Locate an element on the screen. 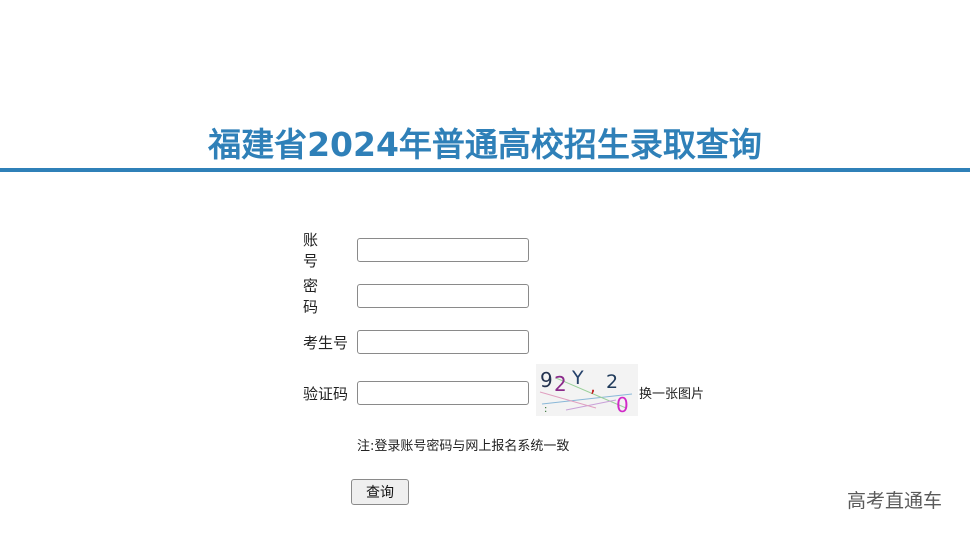 The width and height of the screenshot is (970, 538). change-captcha-link: 换一张图片 is located at coordinates (671, 392).